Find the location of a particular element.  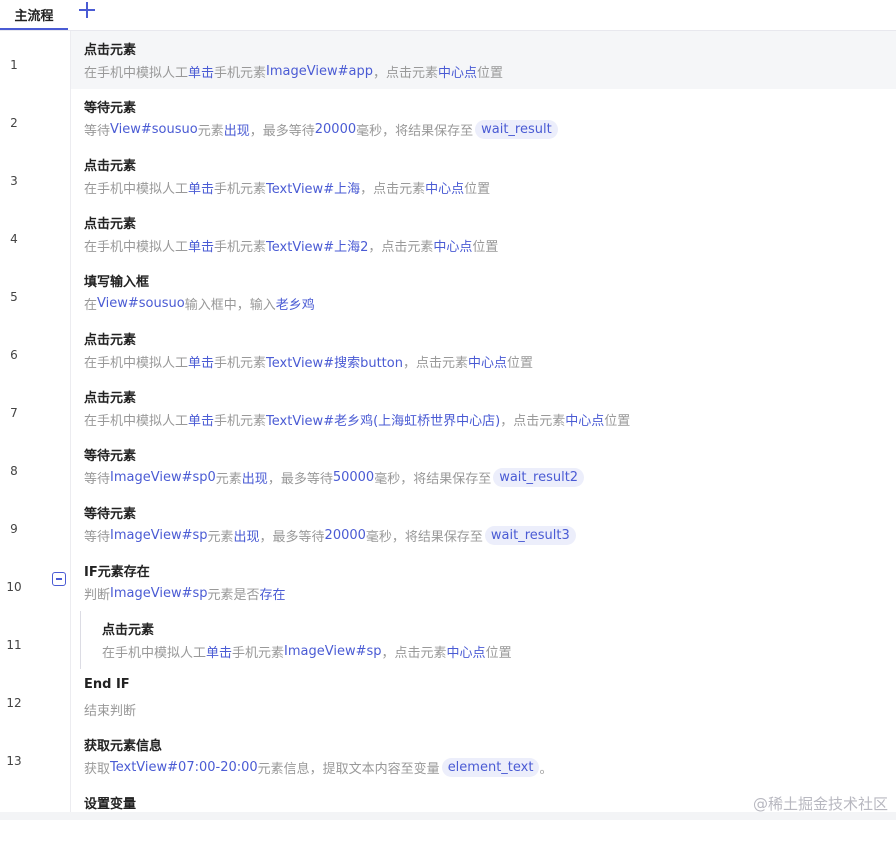

variable-pill: wait_result is located at coordinates (516, 129).